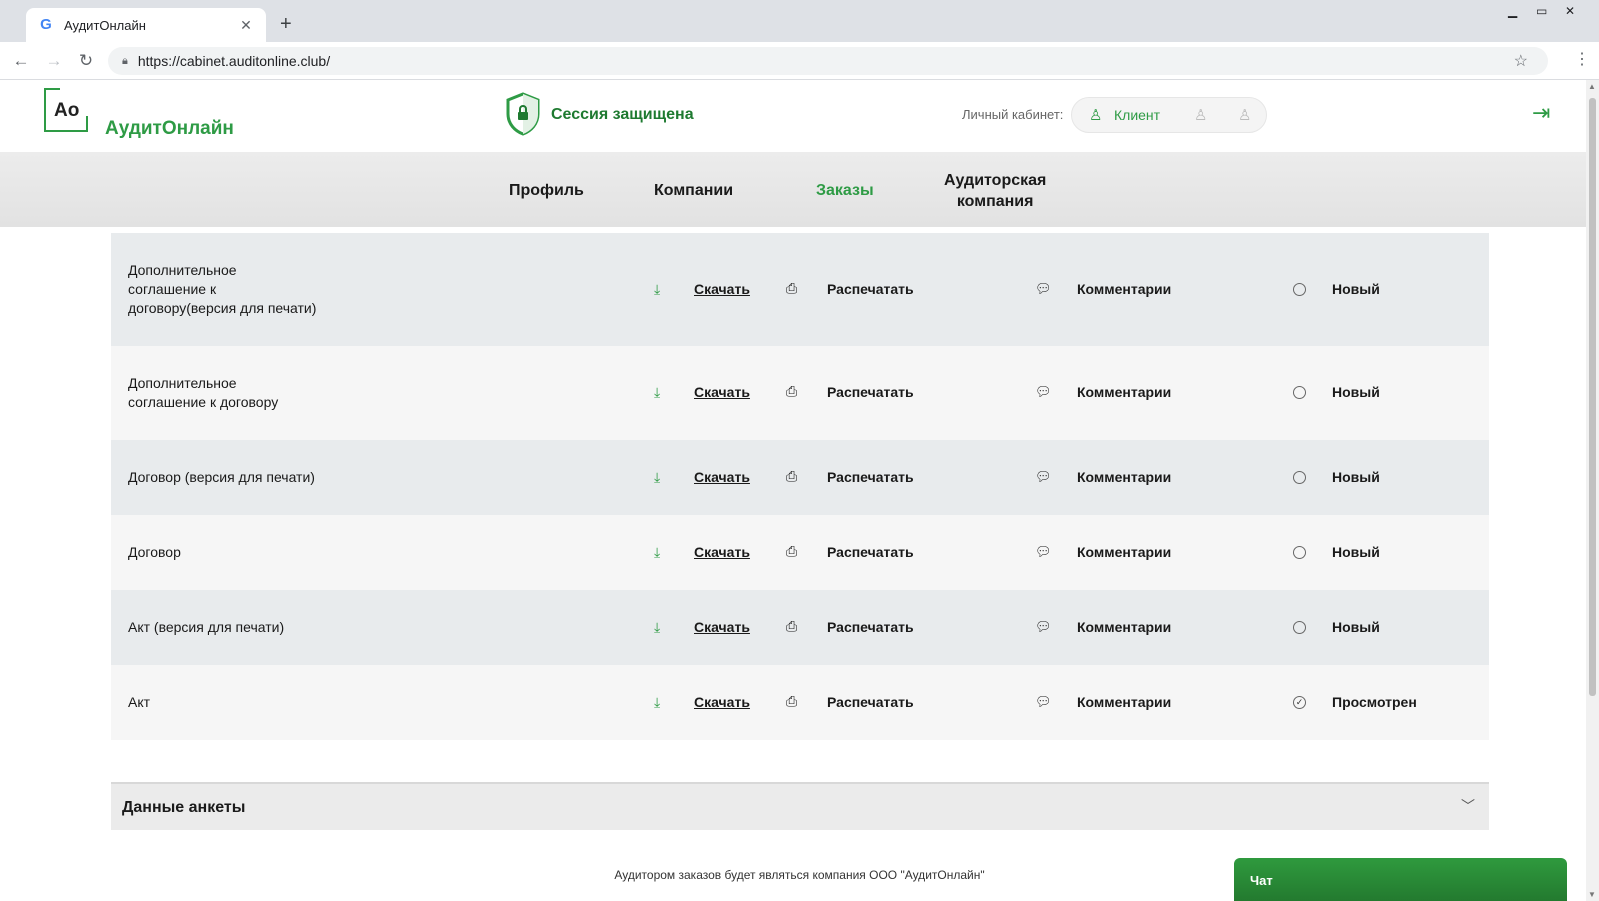 This screenshot has width=1599, height=901. Describe the element at coordinates (286, 24) in the screenshot. I see `new-tab-icon: +` at that location.